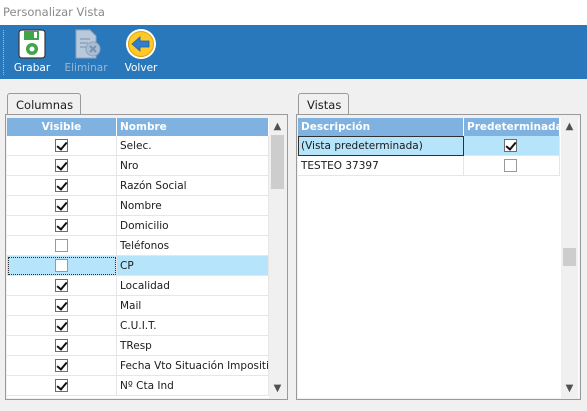 The image size is (587, 411). I want to click on header-predeterminada: Predeterminada, so click(513, 127).